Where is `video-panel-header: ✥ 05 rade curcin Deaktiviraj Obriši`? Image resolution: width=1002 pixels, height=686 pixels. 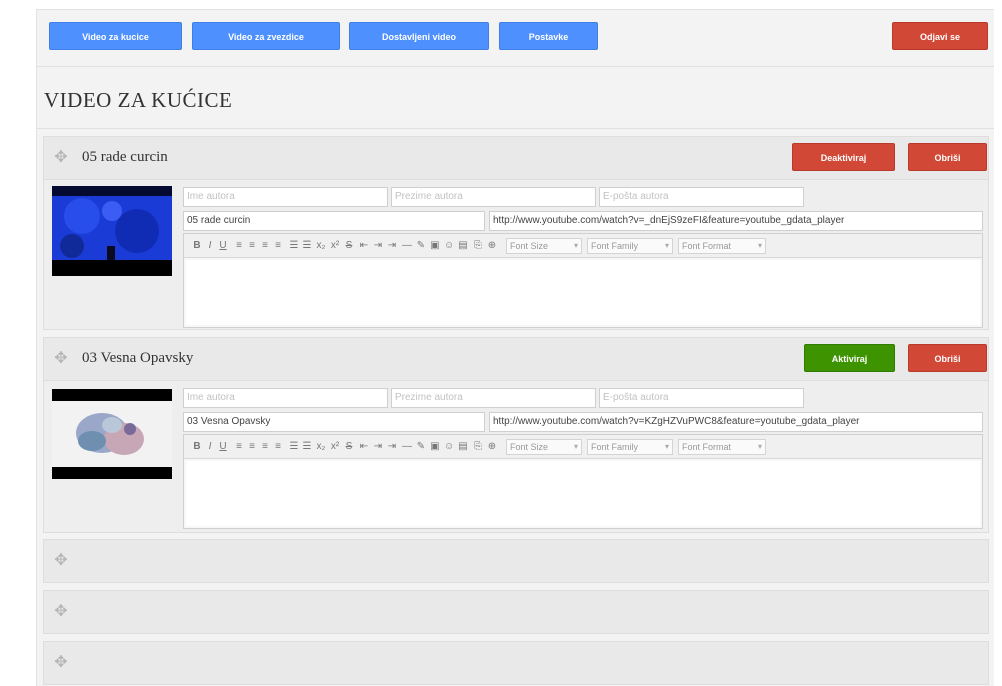 video-panel-header: ✥ 05 rade curcin Deaktiviraj Obriši is located at coordinates (516, 158).